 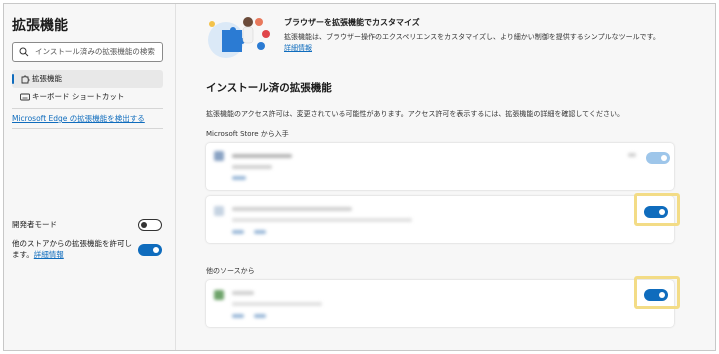 I want to click on allow-other-stores-learn-more-link: 詳細情報, so click(x=49, y=254).